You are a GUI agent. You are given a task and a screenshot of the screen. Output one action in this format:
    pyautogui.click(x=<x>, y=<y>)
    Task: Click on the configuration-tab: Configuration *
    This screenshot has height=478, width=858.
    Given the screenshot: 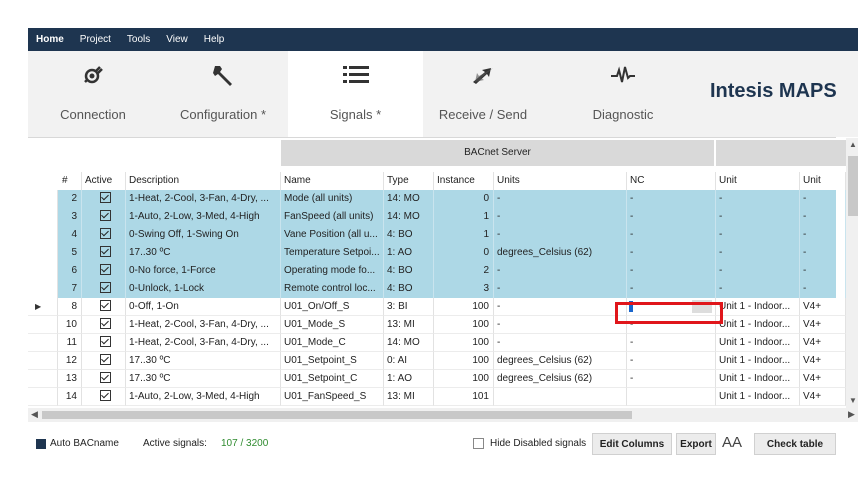 What is the action you would take?
    pyautogui.click(x=223, y=94)
    